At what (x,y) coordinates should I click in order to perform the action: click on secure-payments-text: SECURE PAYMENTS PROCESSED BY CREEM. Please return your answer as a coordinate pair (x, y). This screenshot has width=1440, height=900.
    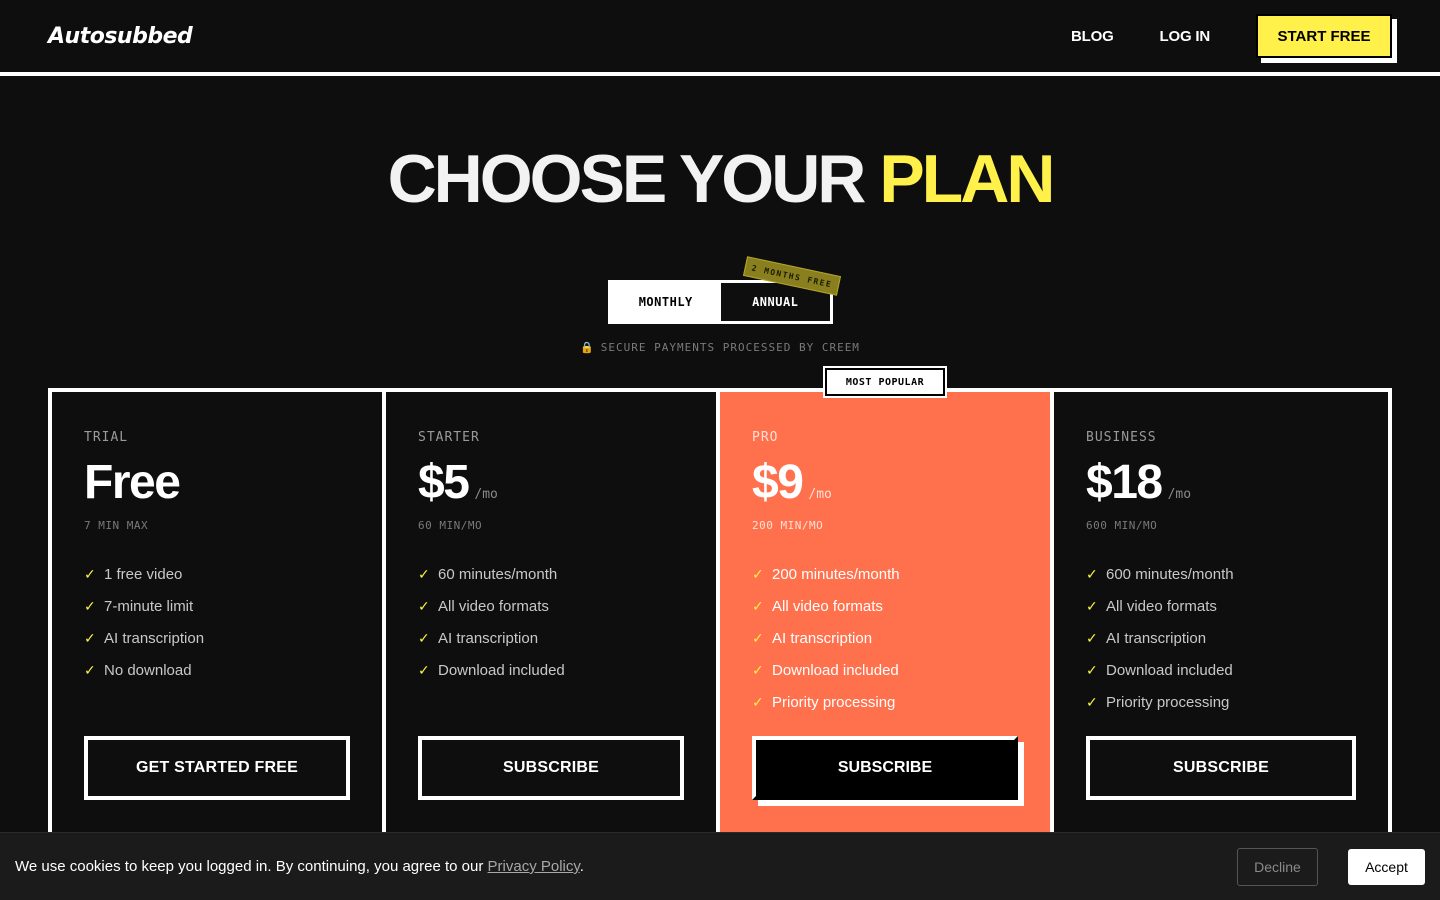
    Looking at the image, I should click on (730, 347).